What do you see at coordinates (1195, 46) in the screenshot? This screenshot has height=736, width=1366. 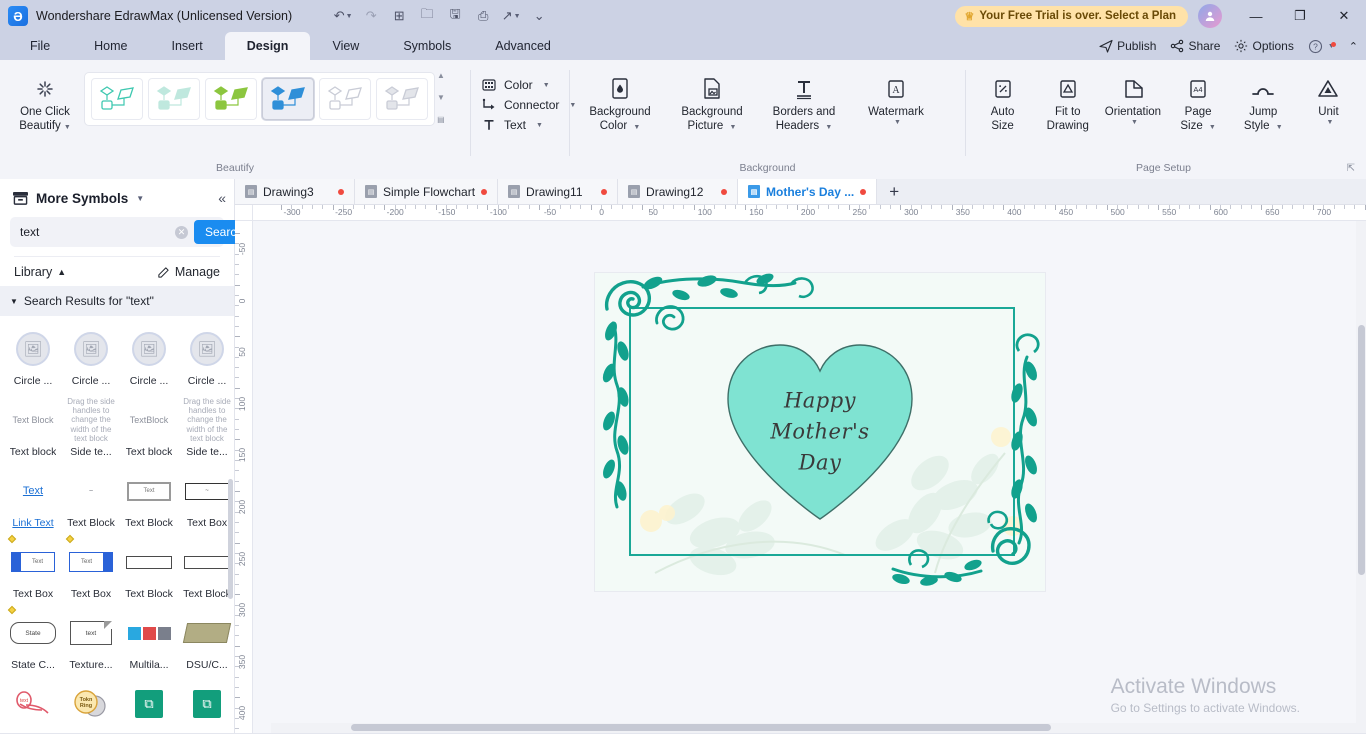 I see `share-button: Share` at bounding box center [1195, 46].